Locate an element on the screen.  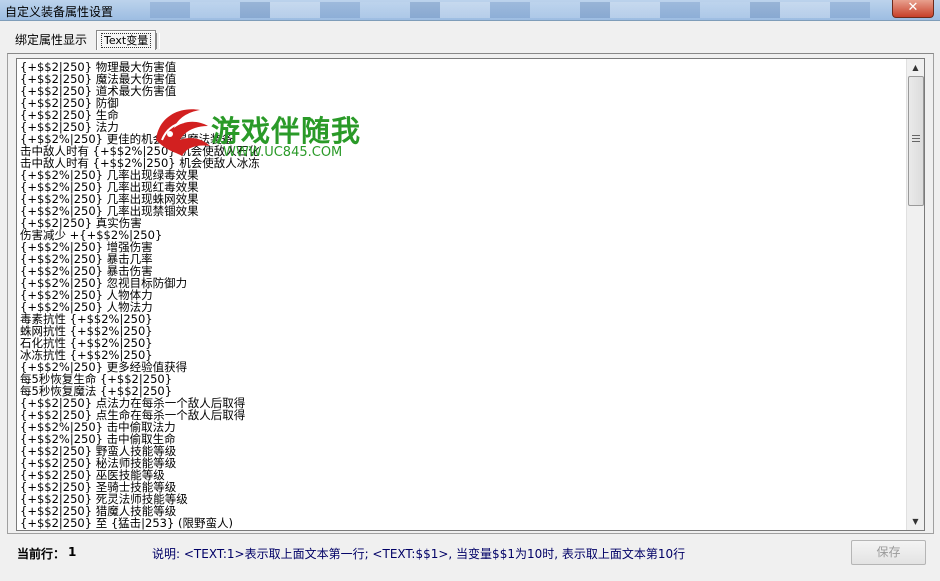
scroll-thumb is located at coordinates (916, 141).